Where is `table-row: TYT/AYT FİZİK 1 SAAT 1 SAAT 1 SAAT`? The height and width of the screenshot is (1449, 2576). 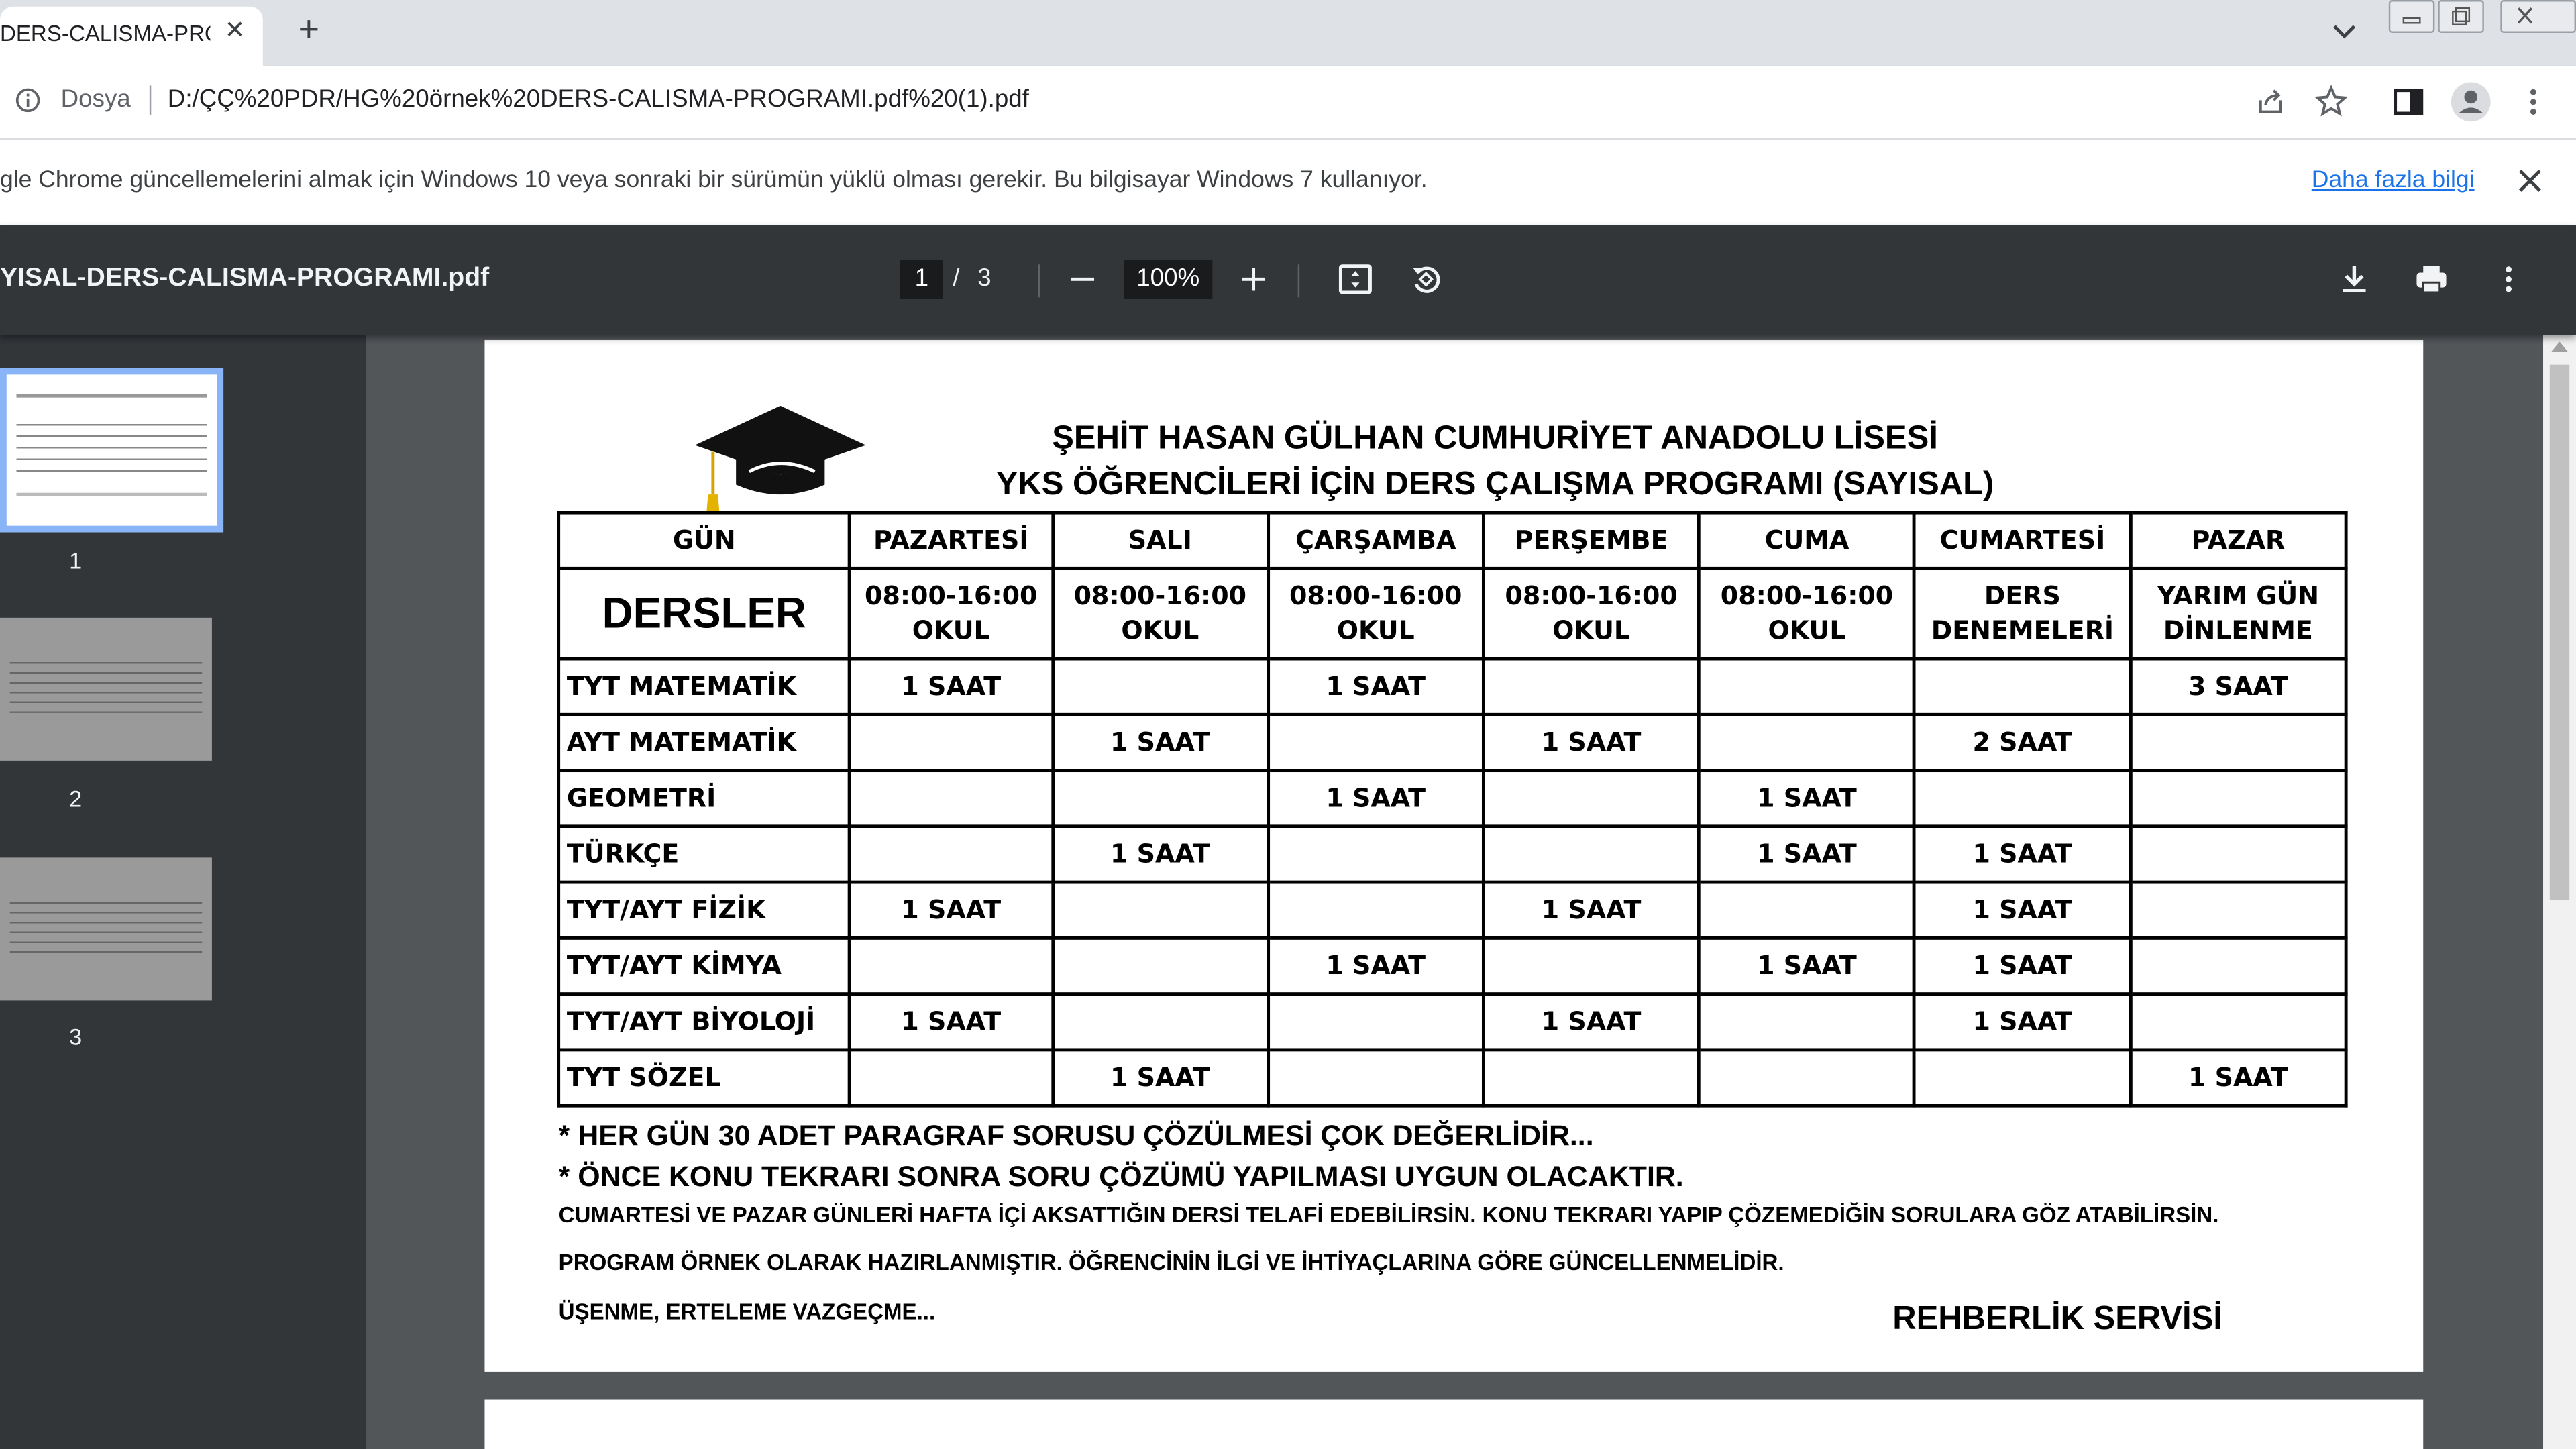
table-row: TYT/AYT FİZİK 1 SAAT 1 SAAT 1 SAAT is located at coordinates (1452, 910).